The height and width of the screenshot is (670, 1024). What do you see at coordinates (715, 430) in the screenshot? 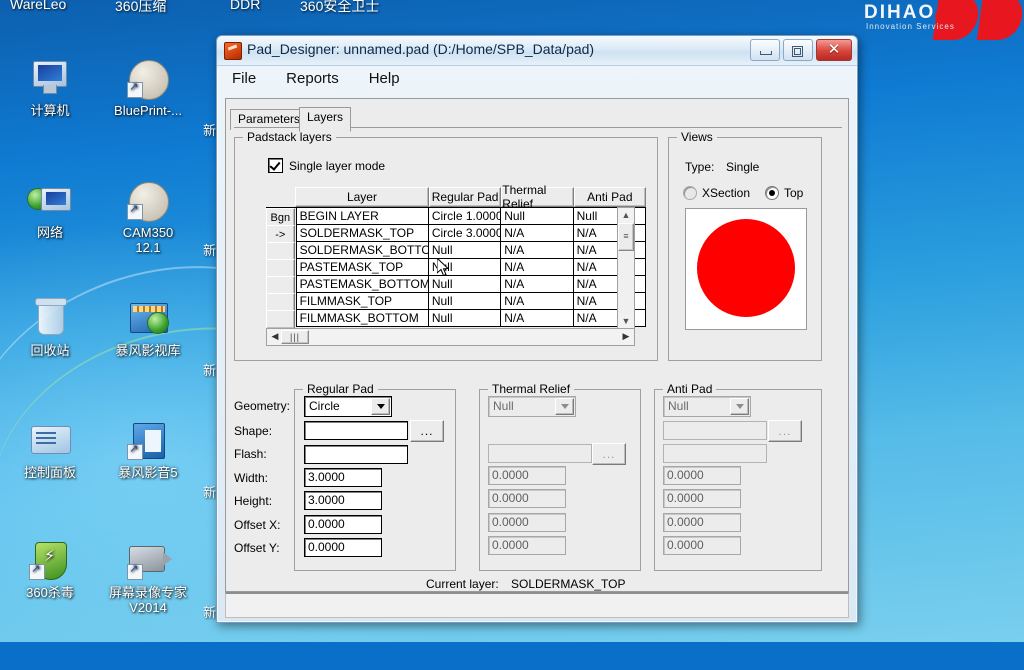
I see `anti-pad-shape-input` at bounding box center [715, 430].